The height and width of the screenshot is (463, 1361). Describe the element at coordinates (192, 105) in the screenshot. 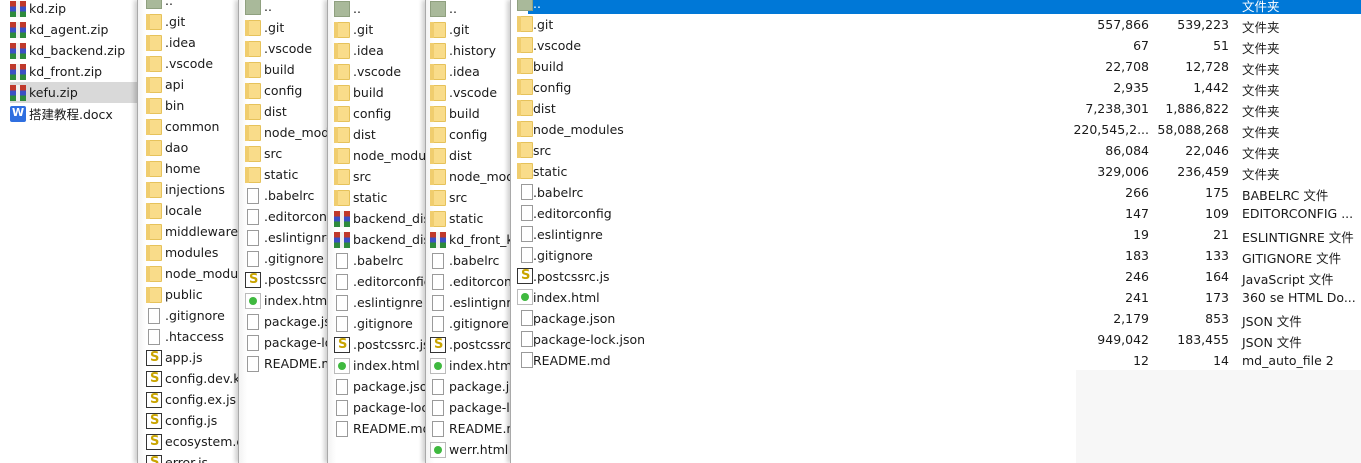

I see `file-list-item: bin` at that location.